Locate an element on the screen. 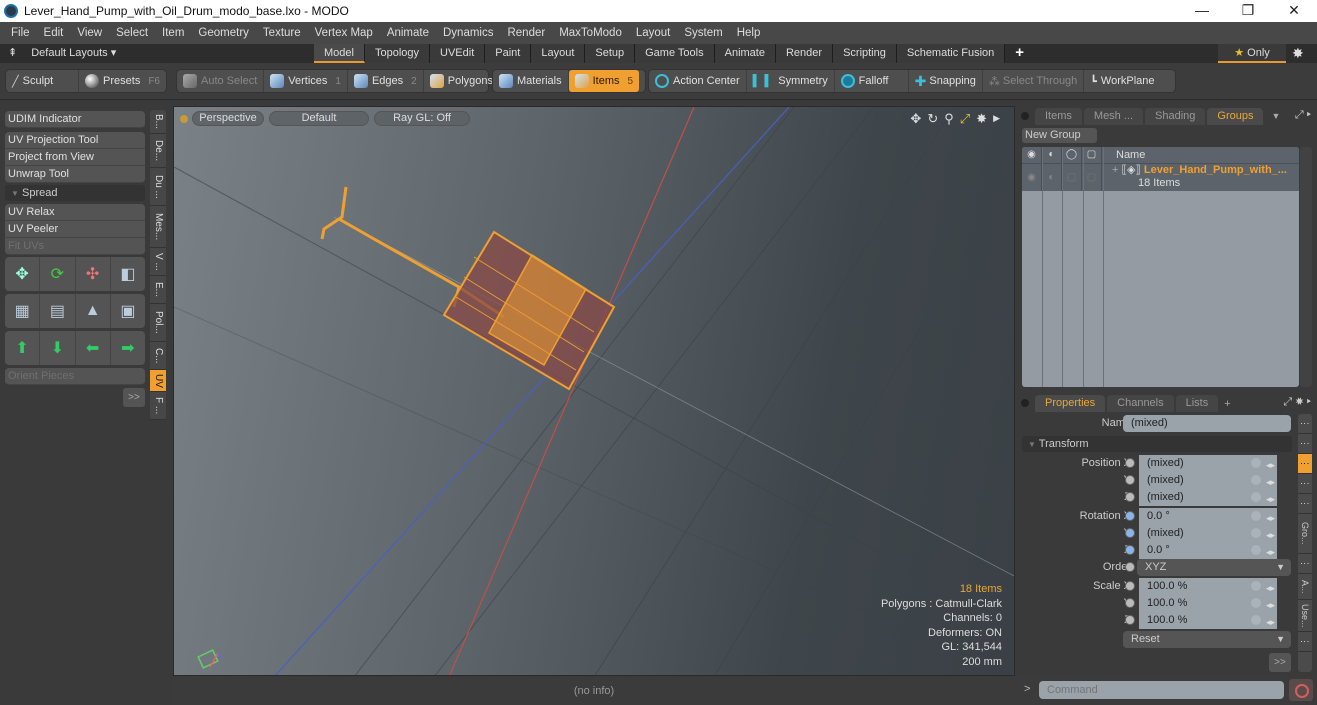  menu-layout: Layout is located at coordinates (653, 33).